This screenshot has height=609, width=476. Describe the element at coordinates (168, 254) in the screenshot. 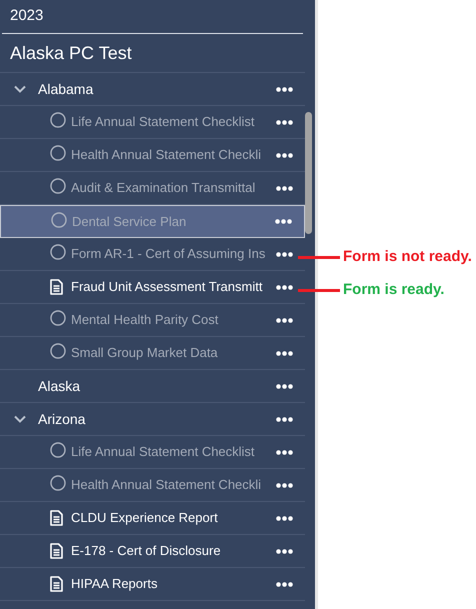

I see `form-label: Form AR-1 - Cert of Assuming Ins` at that location.